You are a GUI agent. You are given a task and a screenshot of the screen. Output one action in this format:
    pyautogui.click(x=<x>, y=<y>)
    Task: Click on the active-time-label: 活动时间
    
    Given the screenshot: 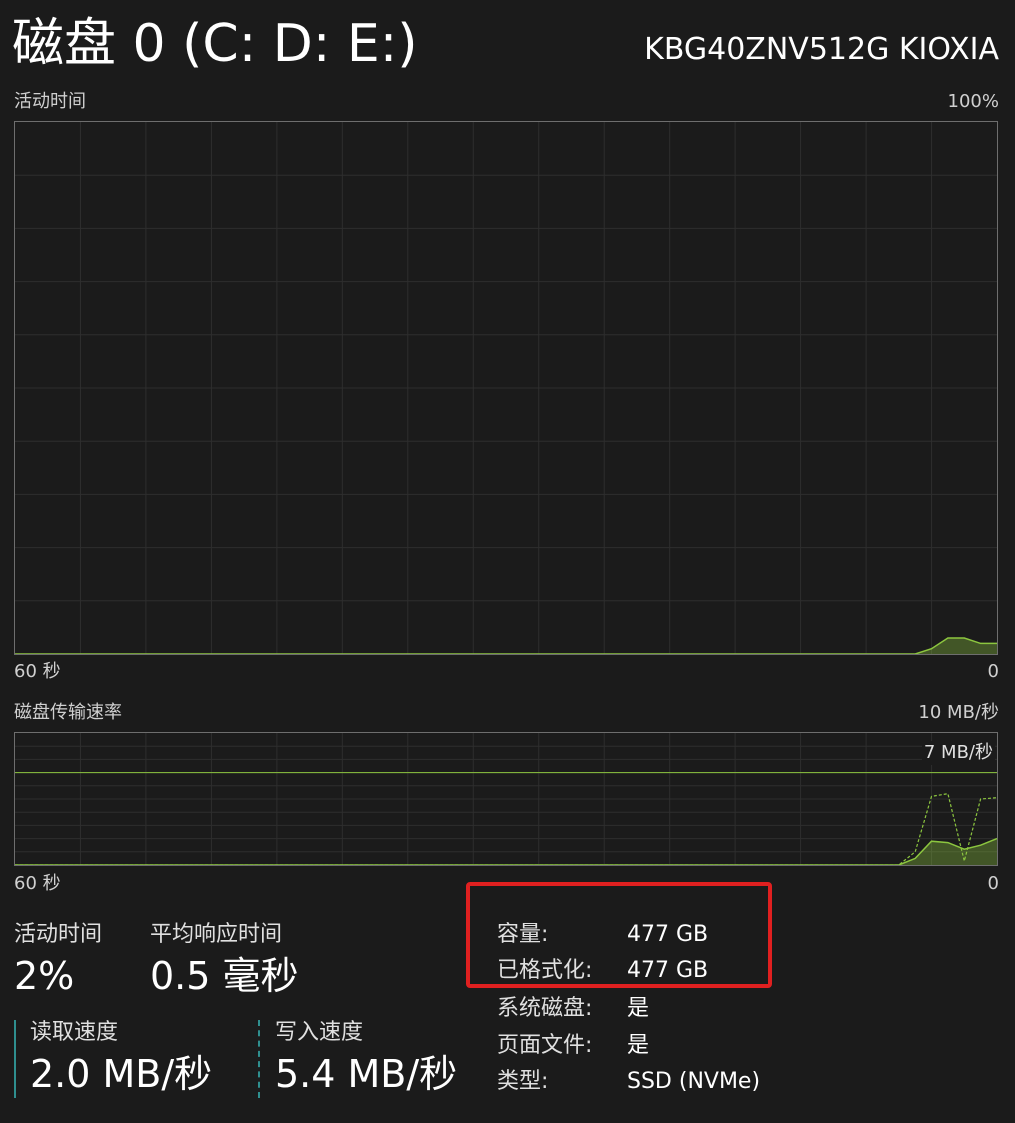 What is the action you would take?
    pyautogui.click(x=58, y=934)
    